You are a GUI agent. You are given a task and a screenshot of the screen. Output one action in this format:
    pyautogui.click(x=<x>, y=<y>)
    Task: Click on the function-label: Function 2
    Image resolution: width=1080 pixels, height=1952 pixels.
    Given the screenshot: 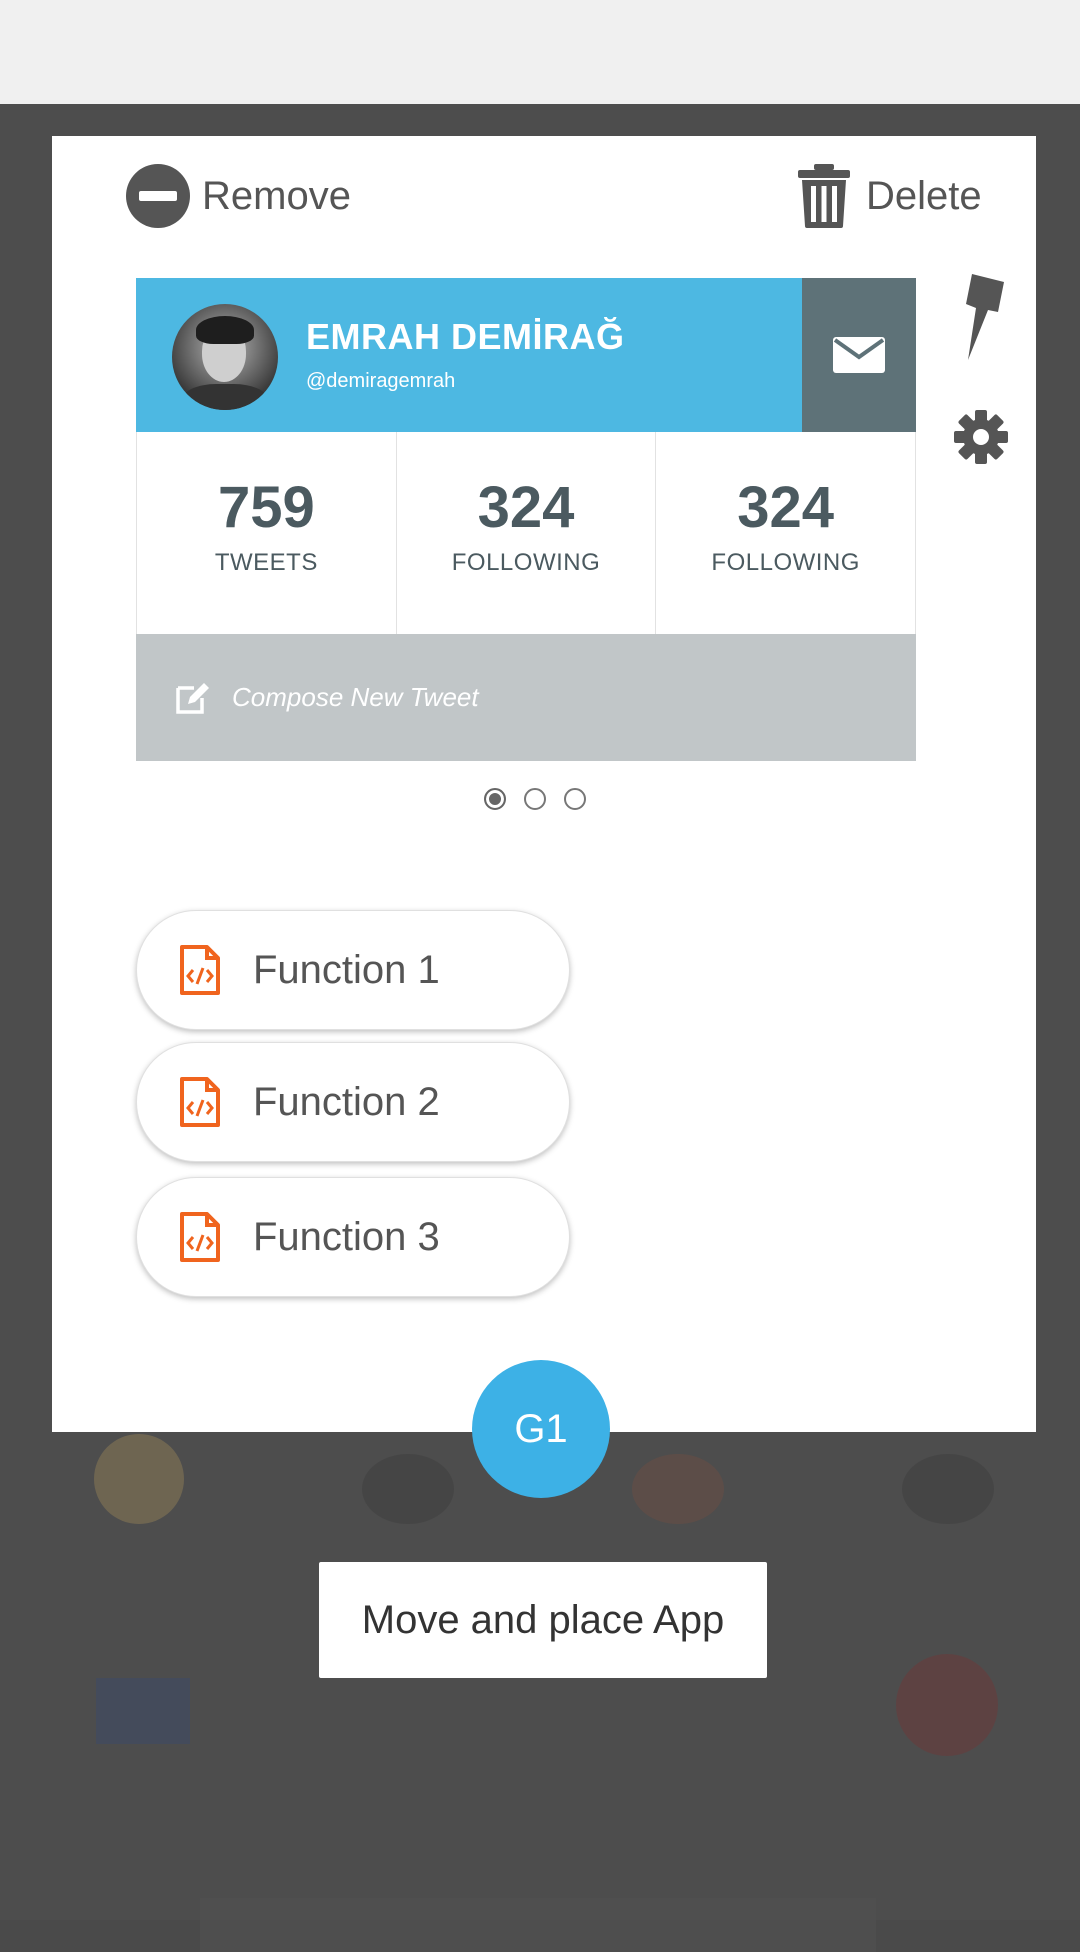 What is the action you would take?
    pyautogui.click(x=346, y=1101)
    